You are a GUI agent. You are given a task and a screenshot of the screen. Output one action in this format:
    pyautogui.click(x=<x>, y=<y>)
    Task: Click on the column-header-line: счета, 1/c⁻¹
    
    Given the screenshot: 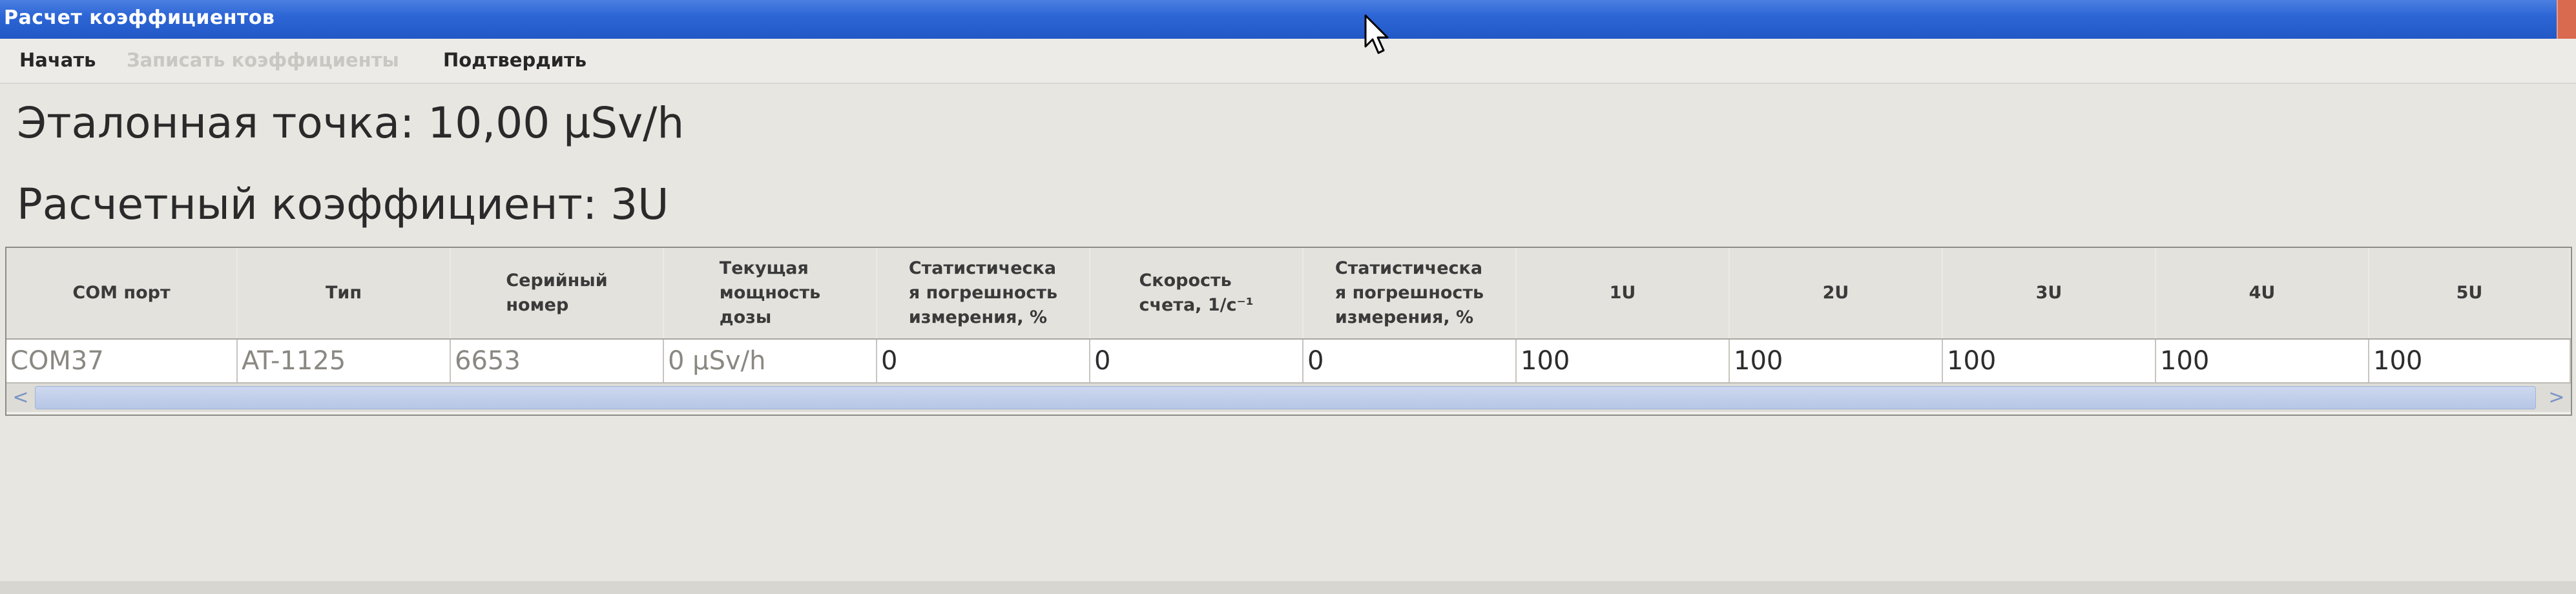 What is the action you would take?
    pyautogui.click(x=1196, y=305)
    